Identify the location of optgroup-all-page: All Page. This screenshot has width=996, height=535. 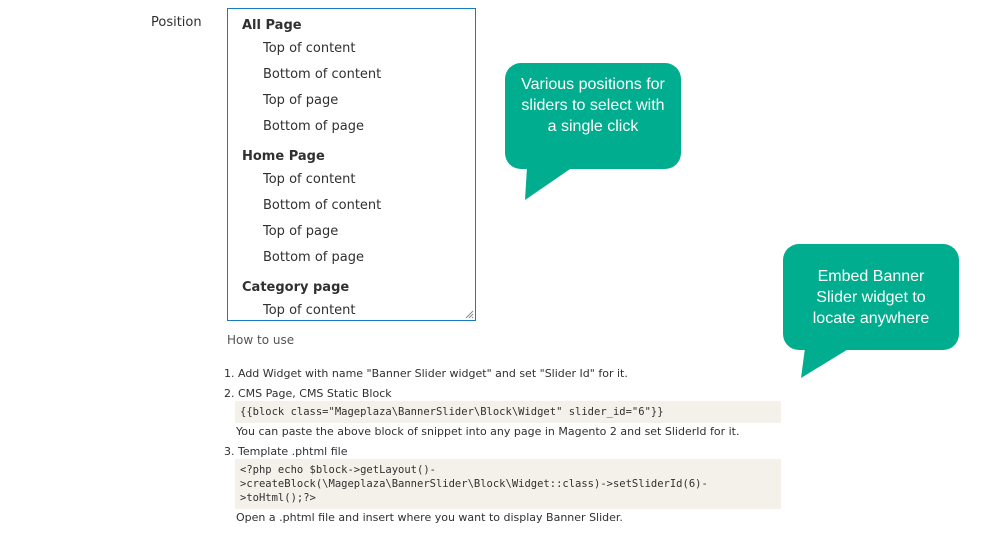
(272, 25).